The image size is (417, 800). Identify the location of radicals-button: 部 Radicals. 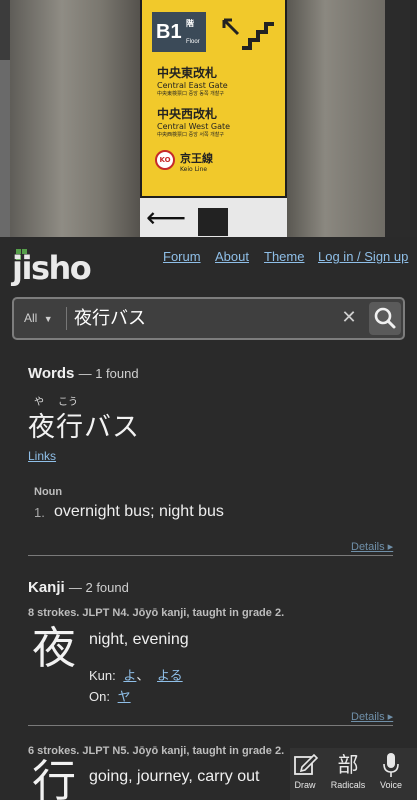
(348, 774).